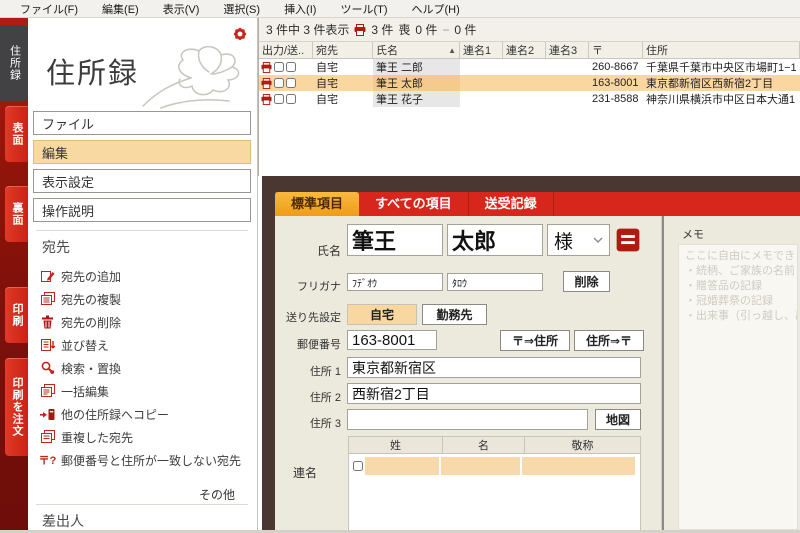  What do you see at coordinates (300, 9) in the screenshot?
I see `menu-insert: 挿入(I)` at bounding box center [300, 9].